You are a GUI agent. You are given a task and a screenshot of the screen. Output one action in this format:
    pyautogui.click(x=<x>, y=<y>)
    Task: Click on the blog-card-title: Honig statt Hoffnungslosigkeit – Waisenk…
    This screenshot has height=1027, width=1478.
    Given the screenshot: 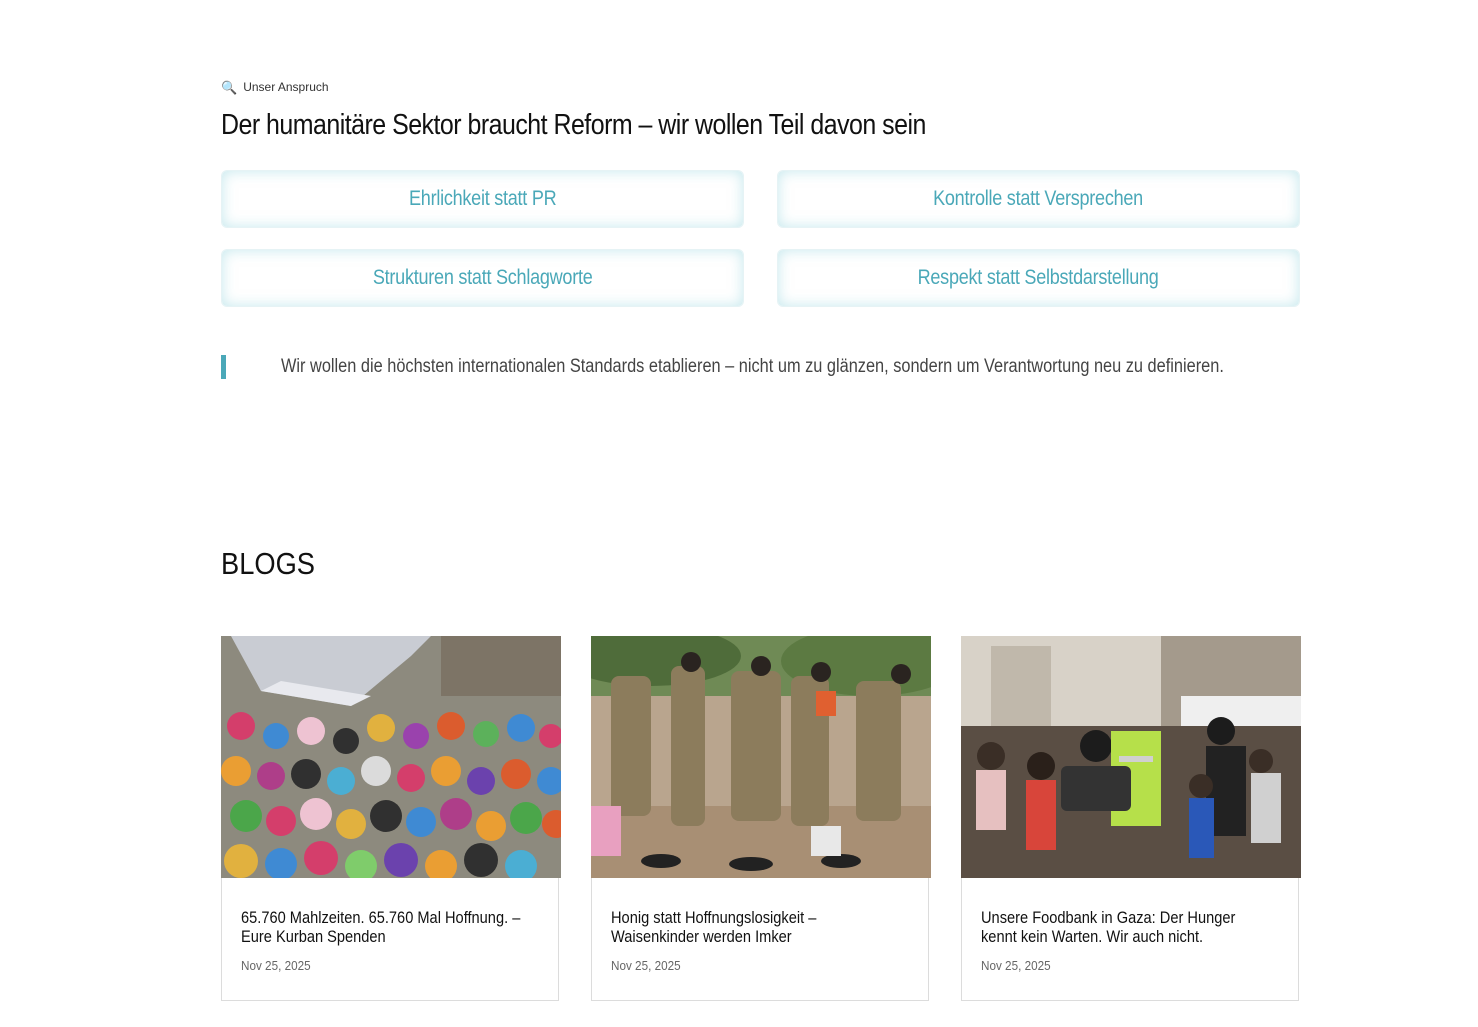 What is the action you would take?
    pyautogui.click(x=753, y=927)
    